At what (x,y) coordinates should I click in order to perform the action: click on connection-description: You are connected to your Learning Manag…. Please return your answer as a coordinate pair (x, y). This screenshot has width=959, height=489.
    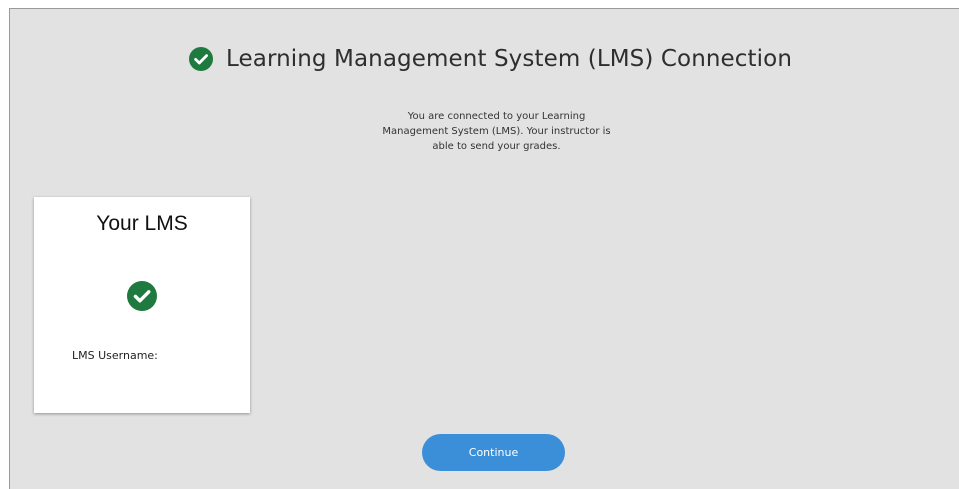
    Looking at the image, I should click on (496, 131).